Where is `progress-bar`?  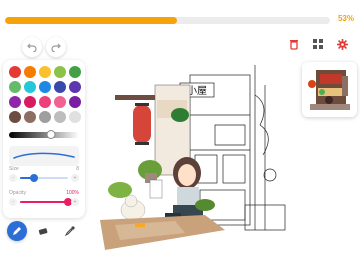 progress-bar is located at coordinates (167, 20).